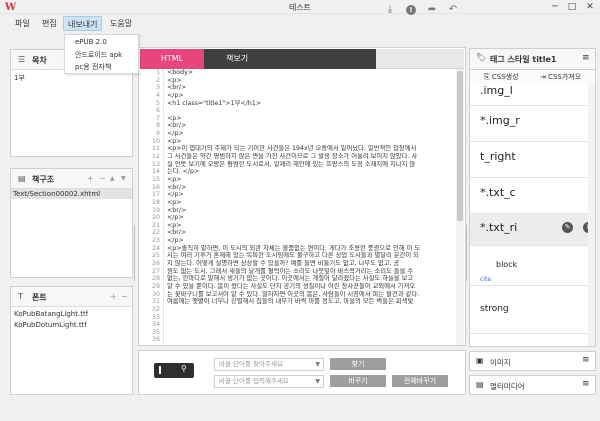 The height and width of the screenshot is (421, 600). What do you see at coordinates (310, 73) in the screenshot?
I see `code-line: <body>` at bounding box center [310, 73].